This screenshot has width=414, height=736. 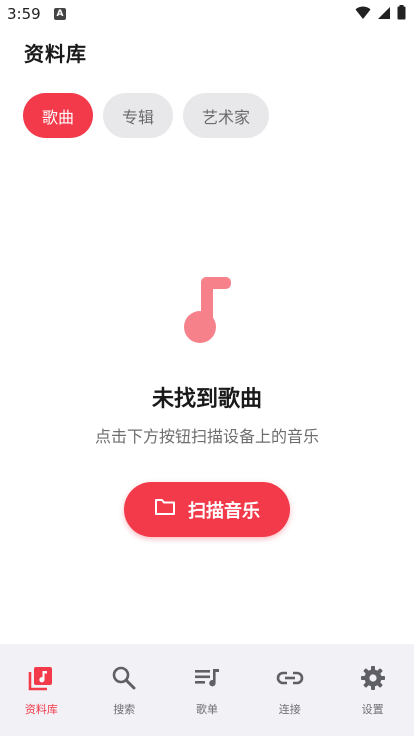 I want to click on nav-item-connect: 连接, so click(x=289, y=690).